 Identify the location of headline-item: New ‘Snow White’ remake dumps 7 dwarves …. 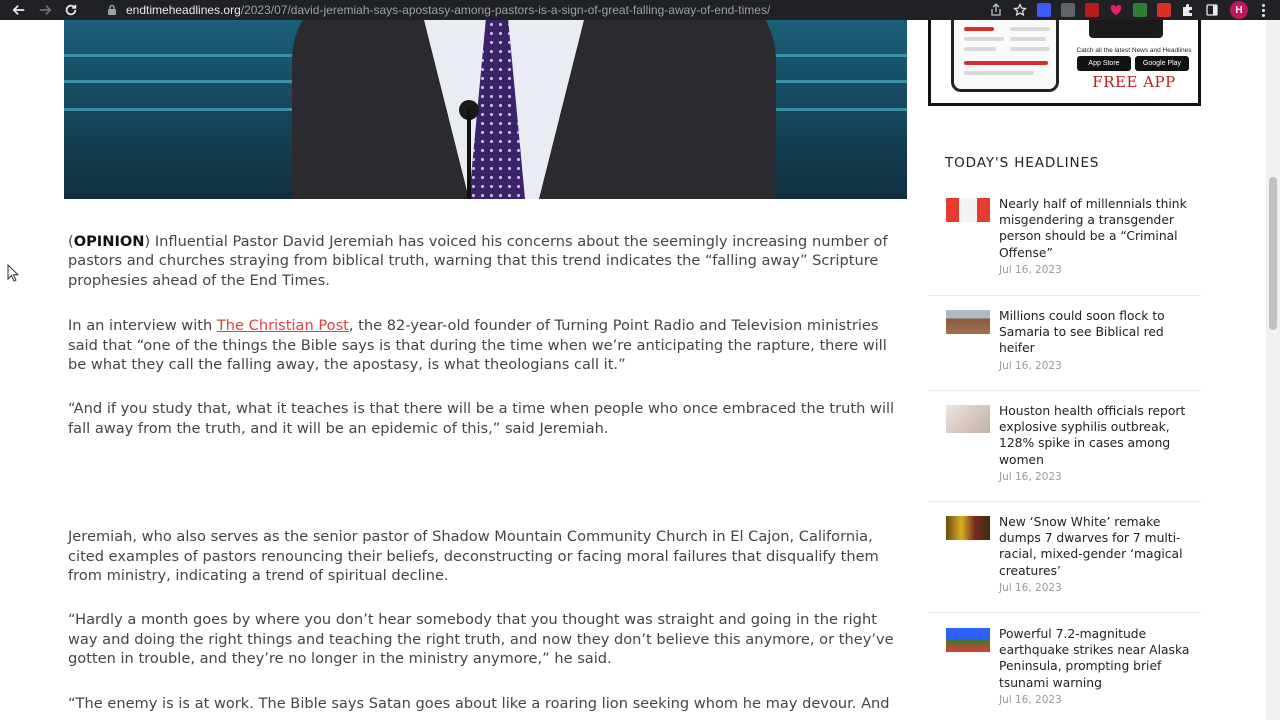
(1064, 563).